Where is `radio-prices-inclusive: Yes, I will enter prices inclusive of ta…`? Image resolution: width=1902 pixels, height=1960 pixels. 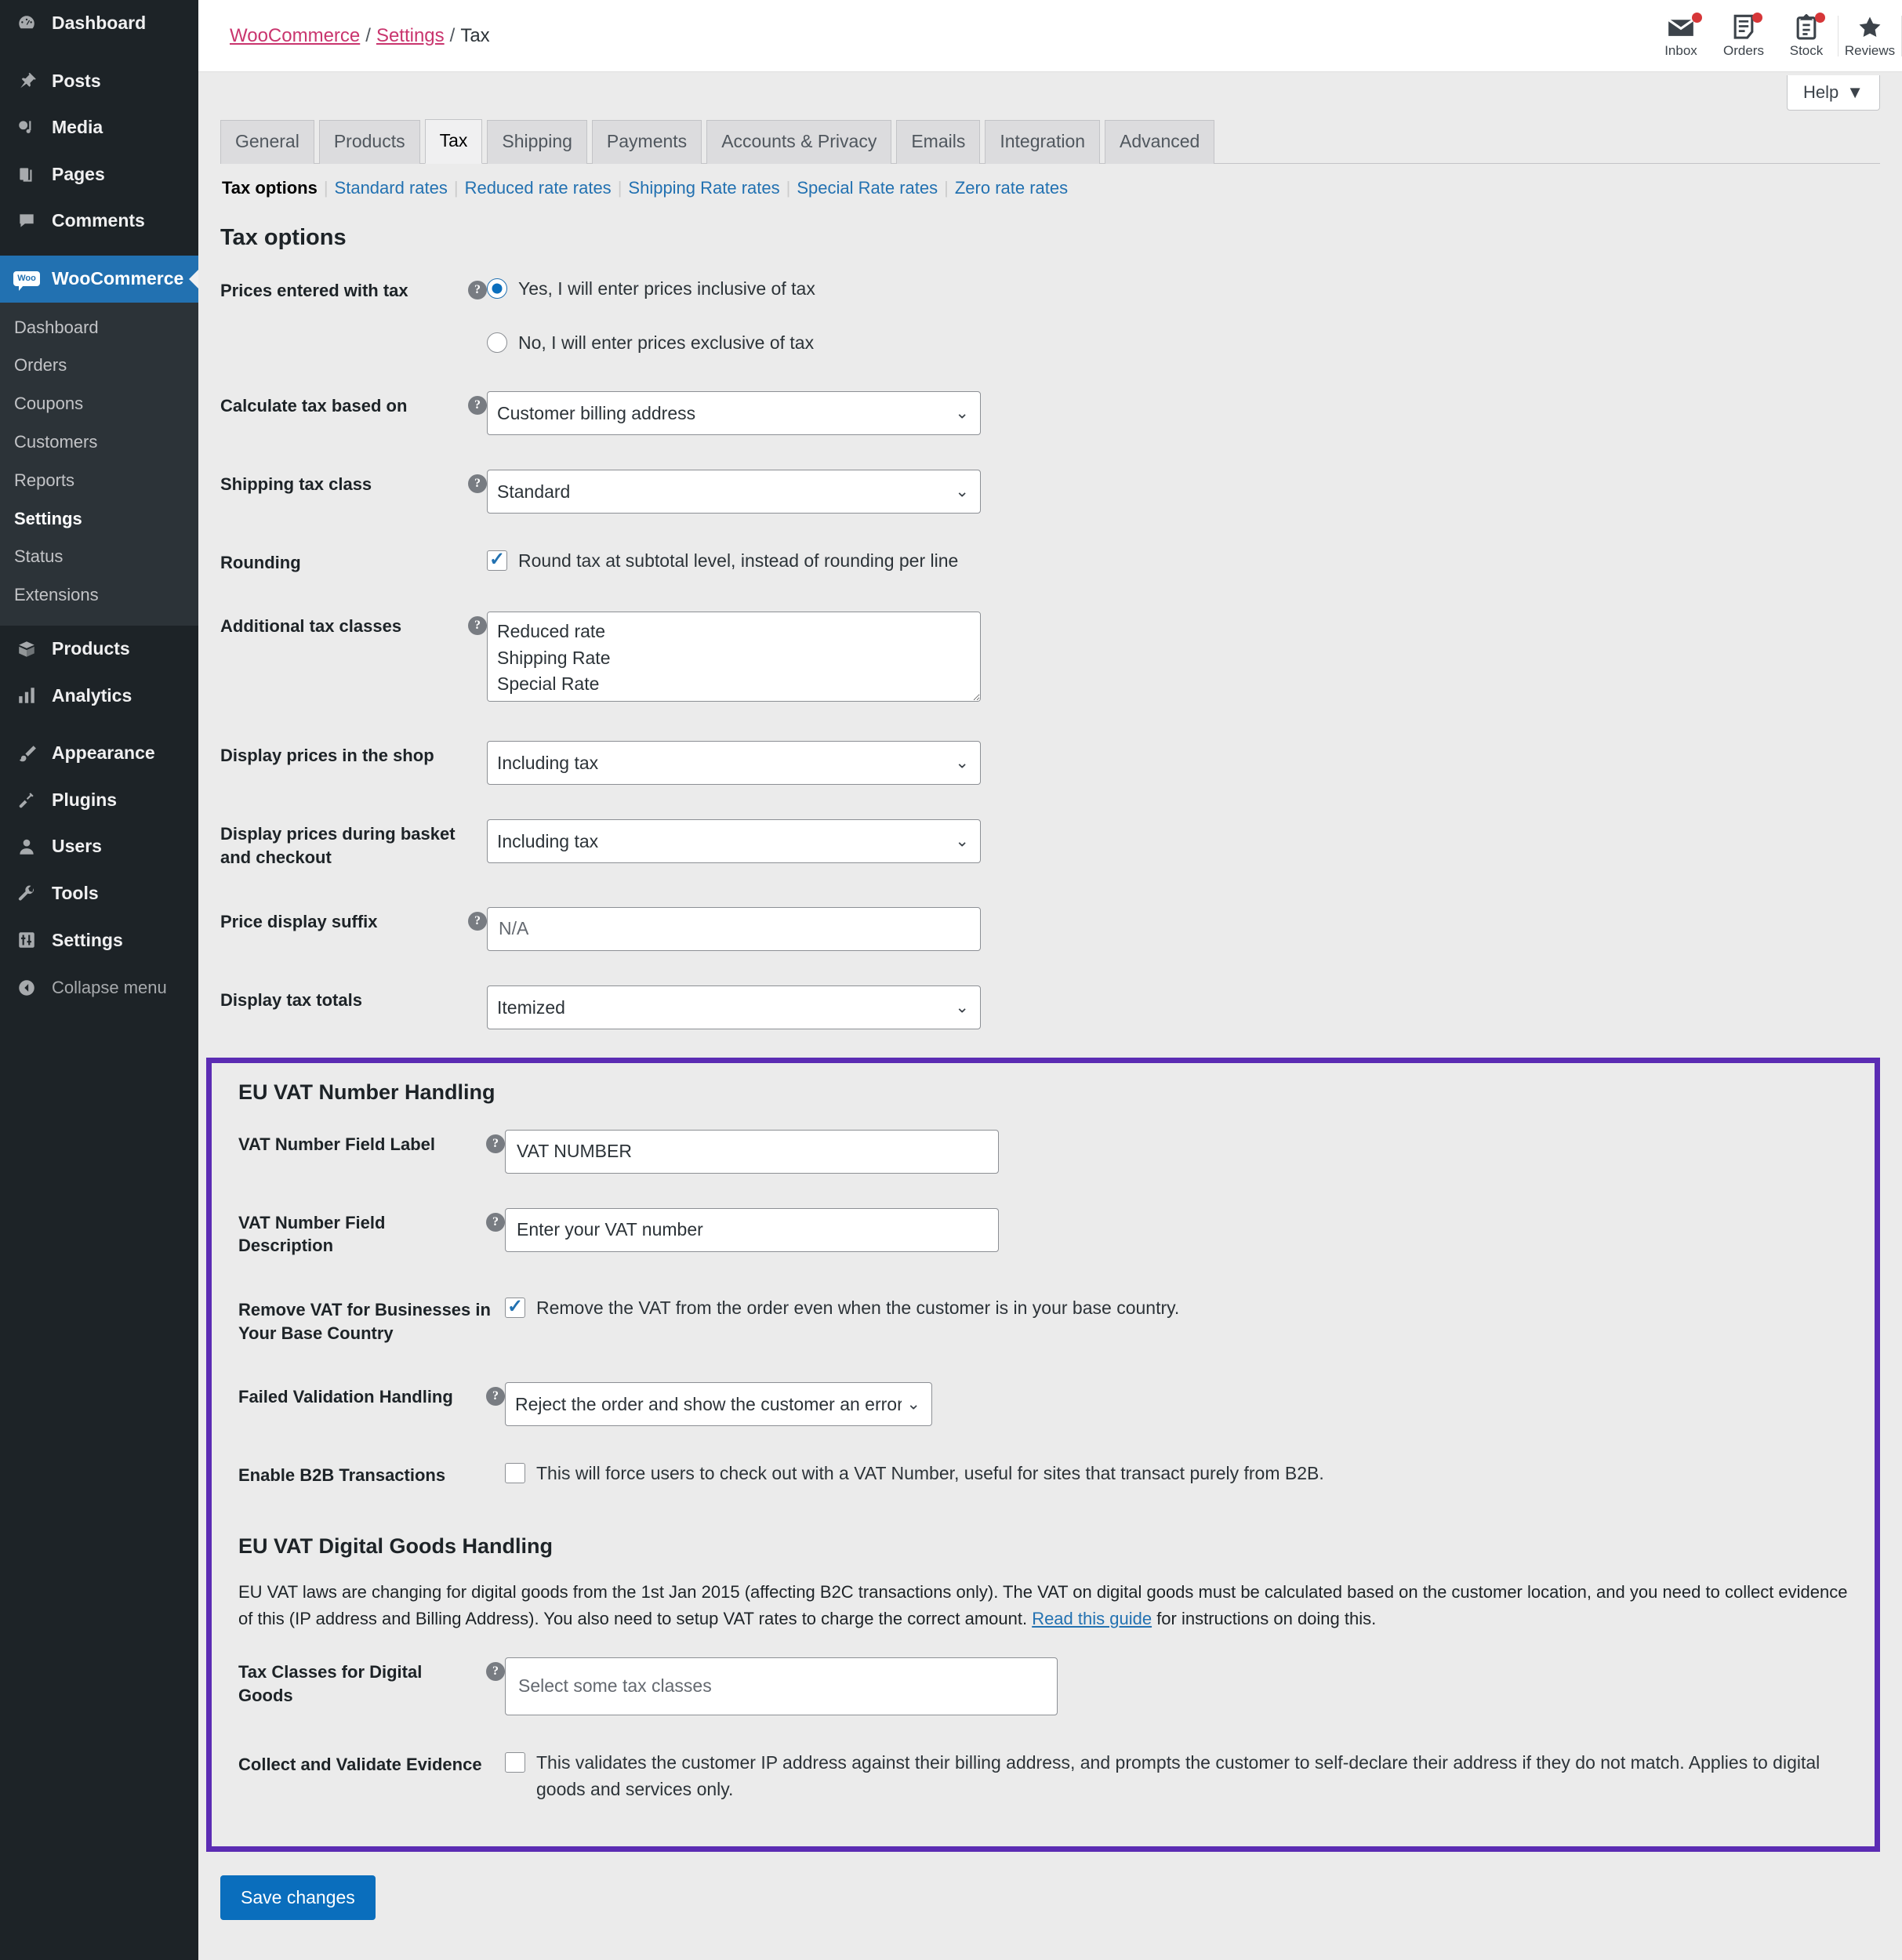
radio-prices-inclusive: Yes, I will enter prices inclusive of ta… is located at coordinates (1184, 289).